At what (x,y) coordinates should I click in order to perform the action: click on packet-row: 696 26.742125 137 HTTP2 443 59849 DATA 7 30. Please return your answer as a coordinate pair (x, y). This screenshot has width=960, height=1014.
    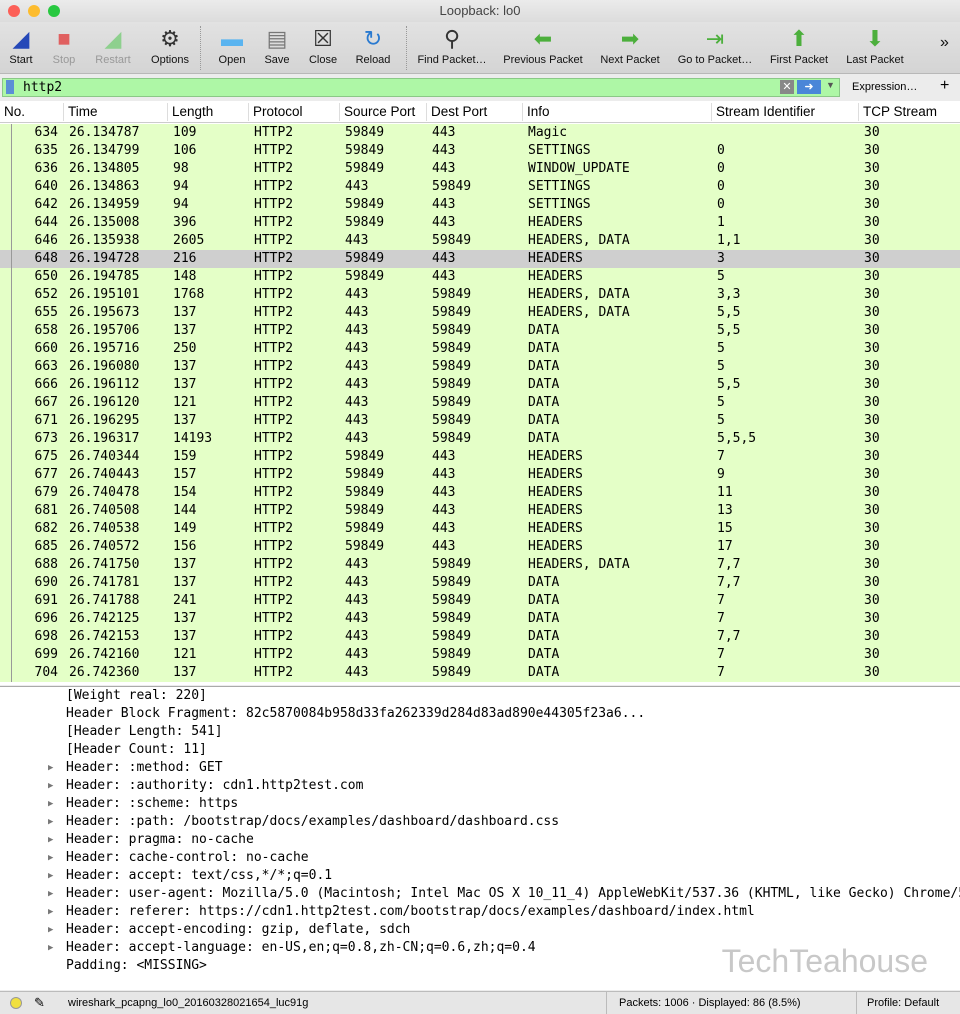
    Looking at the image, I should click on (480, 619).